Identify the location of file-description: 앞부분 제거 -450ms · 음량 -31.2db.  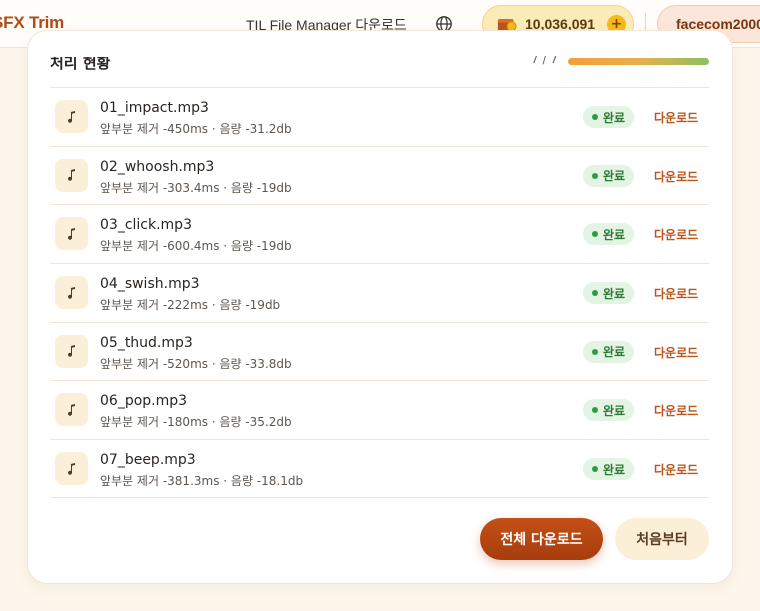
(196, 129).